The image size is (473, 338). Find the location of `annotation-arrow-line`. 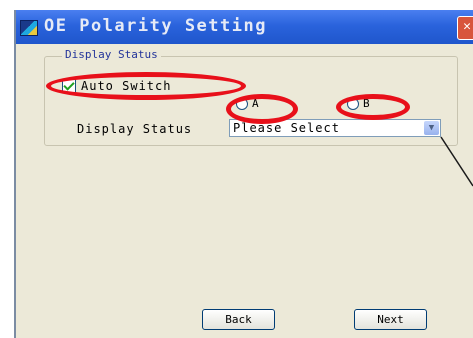

annotation-arrow-line is located at coordinates (456, 161).